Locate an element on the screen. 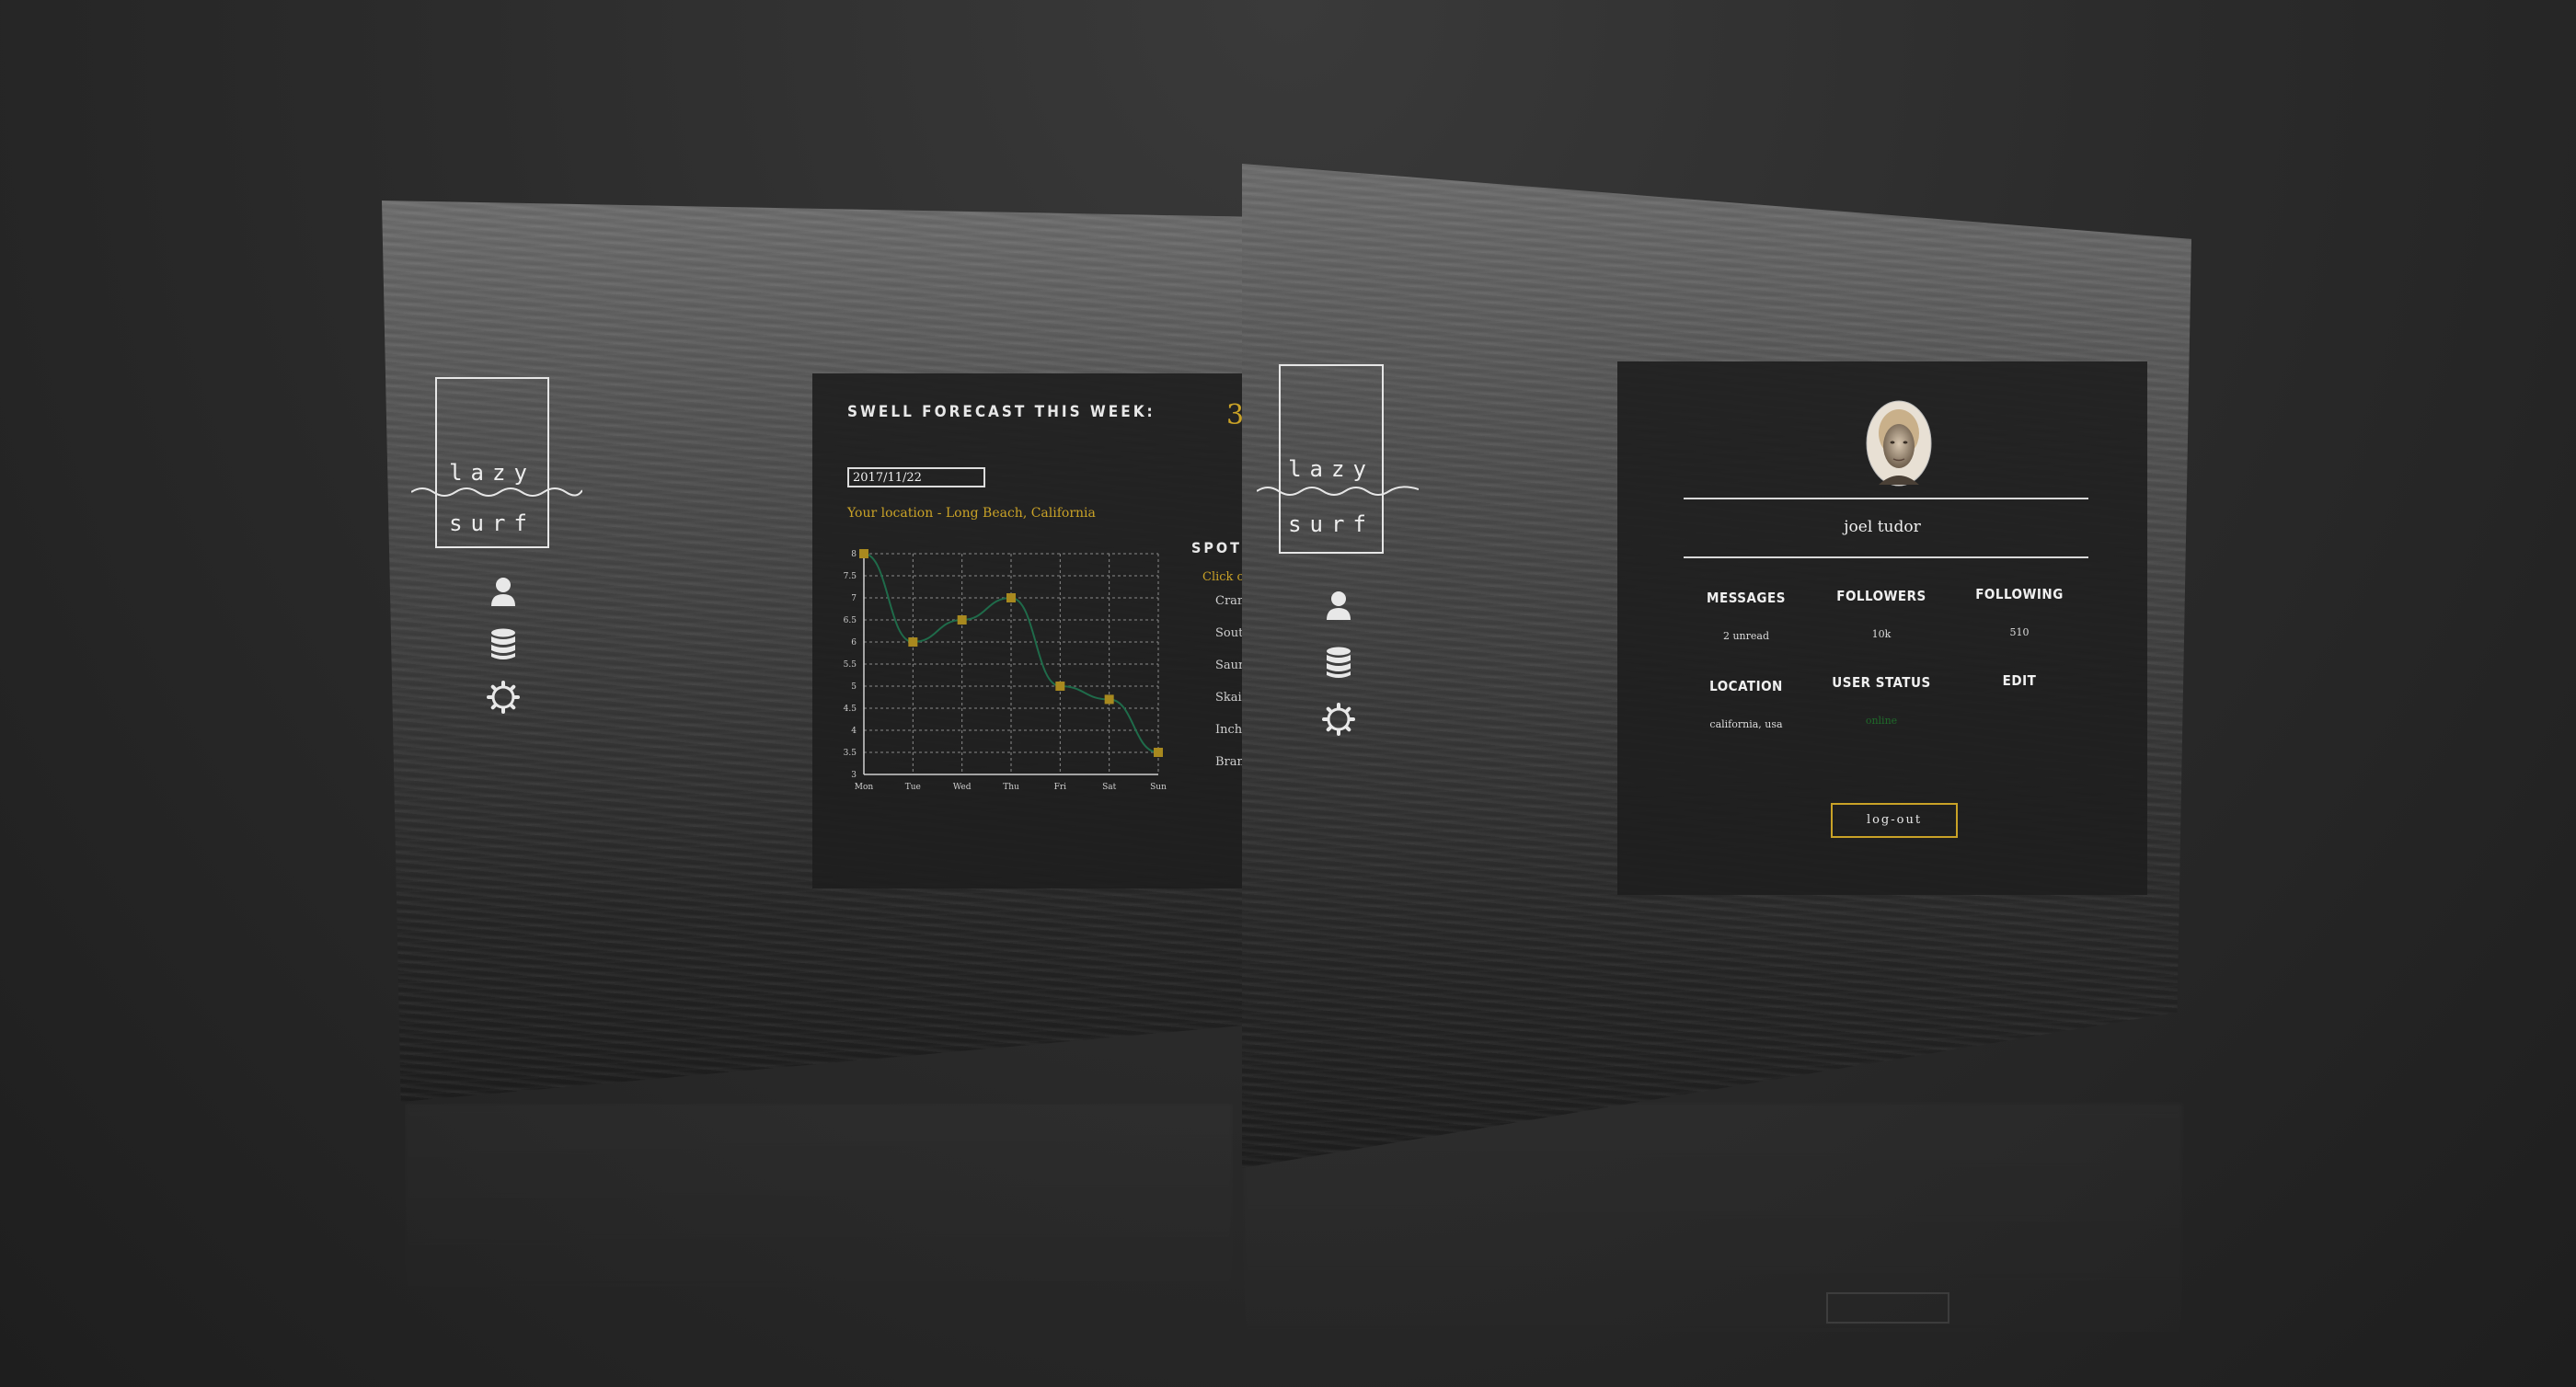  user-status-value: online is located at coordinates (1881, 721).